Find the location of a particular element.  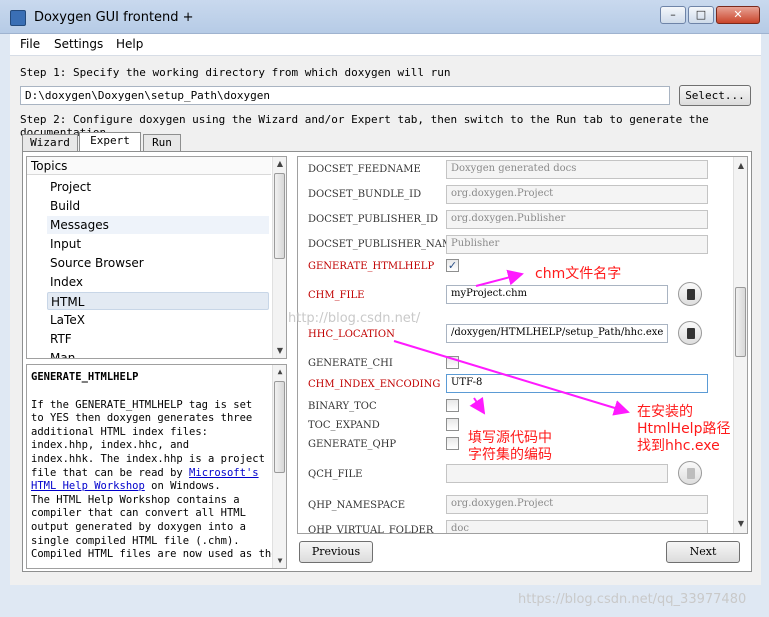

arrow-chm is located at coordinates (499, 278).